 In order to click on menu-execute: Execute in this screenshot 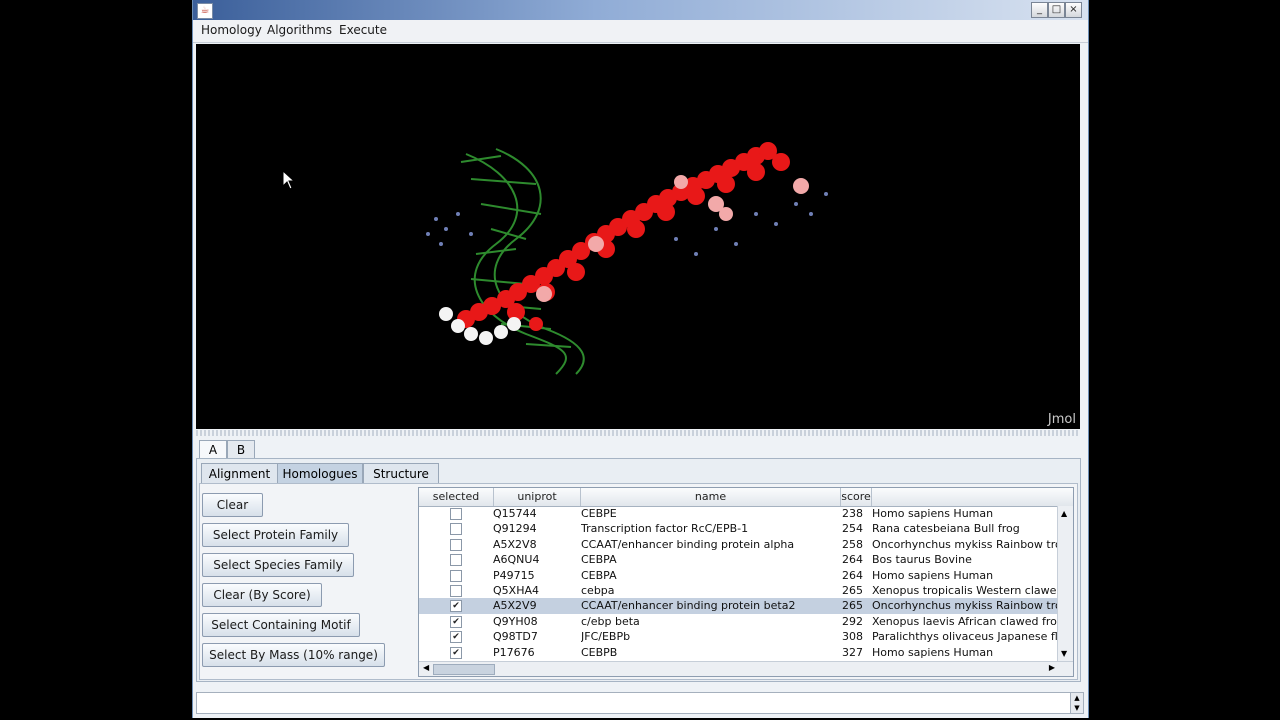, I will do `click(363, 30)`.